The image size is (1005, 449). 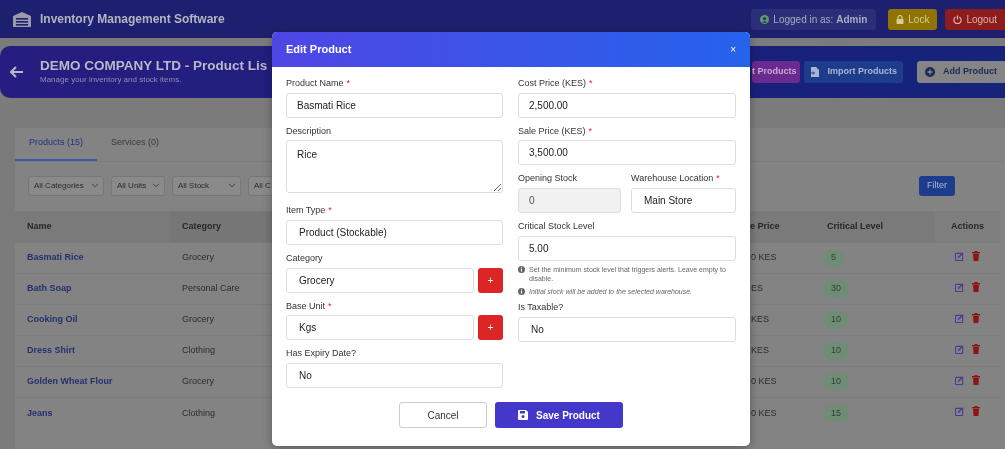 What do you see at coordinates (315, 83) in the screenshot?
I see `field-label: Product Name` at bounding box center [315, 83].